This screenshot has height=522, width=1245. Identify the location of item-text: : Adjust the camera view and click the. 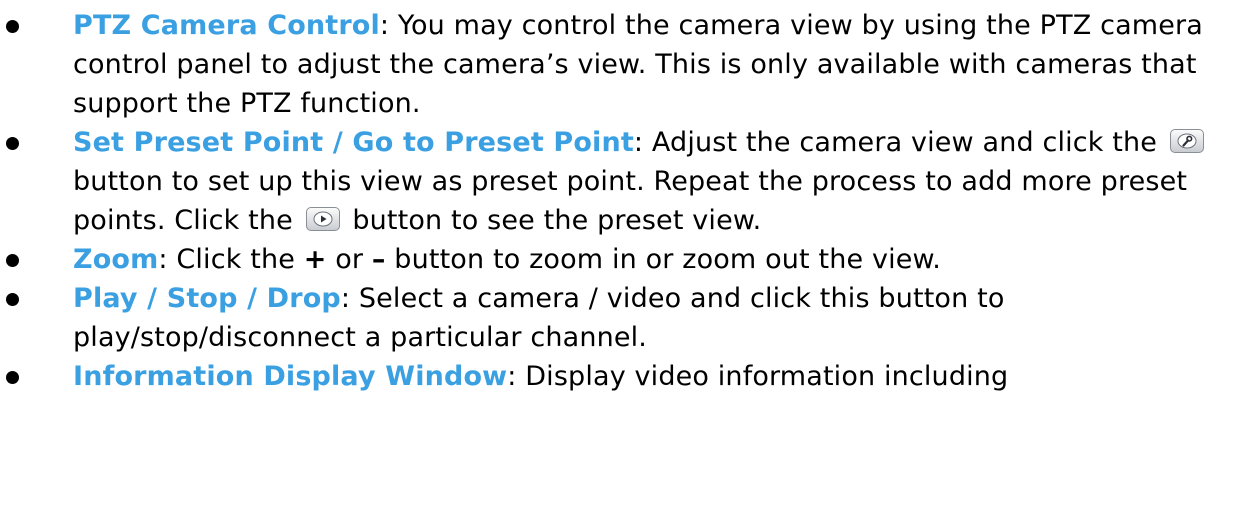
(895, 142).